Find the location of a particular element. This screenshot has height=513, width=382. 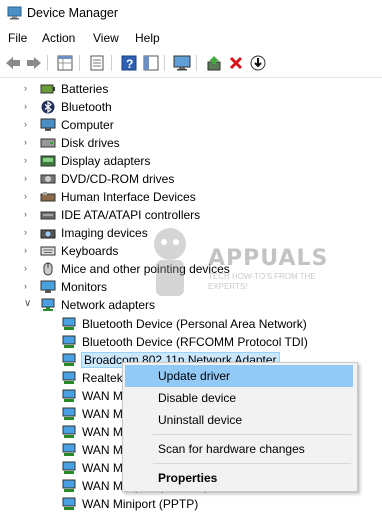

computer-icon is located at coordinates (48, 125).